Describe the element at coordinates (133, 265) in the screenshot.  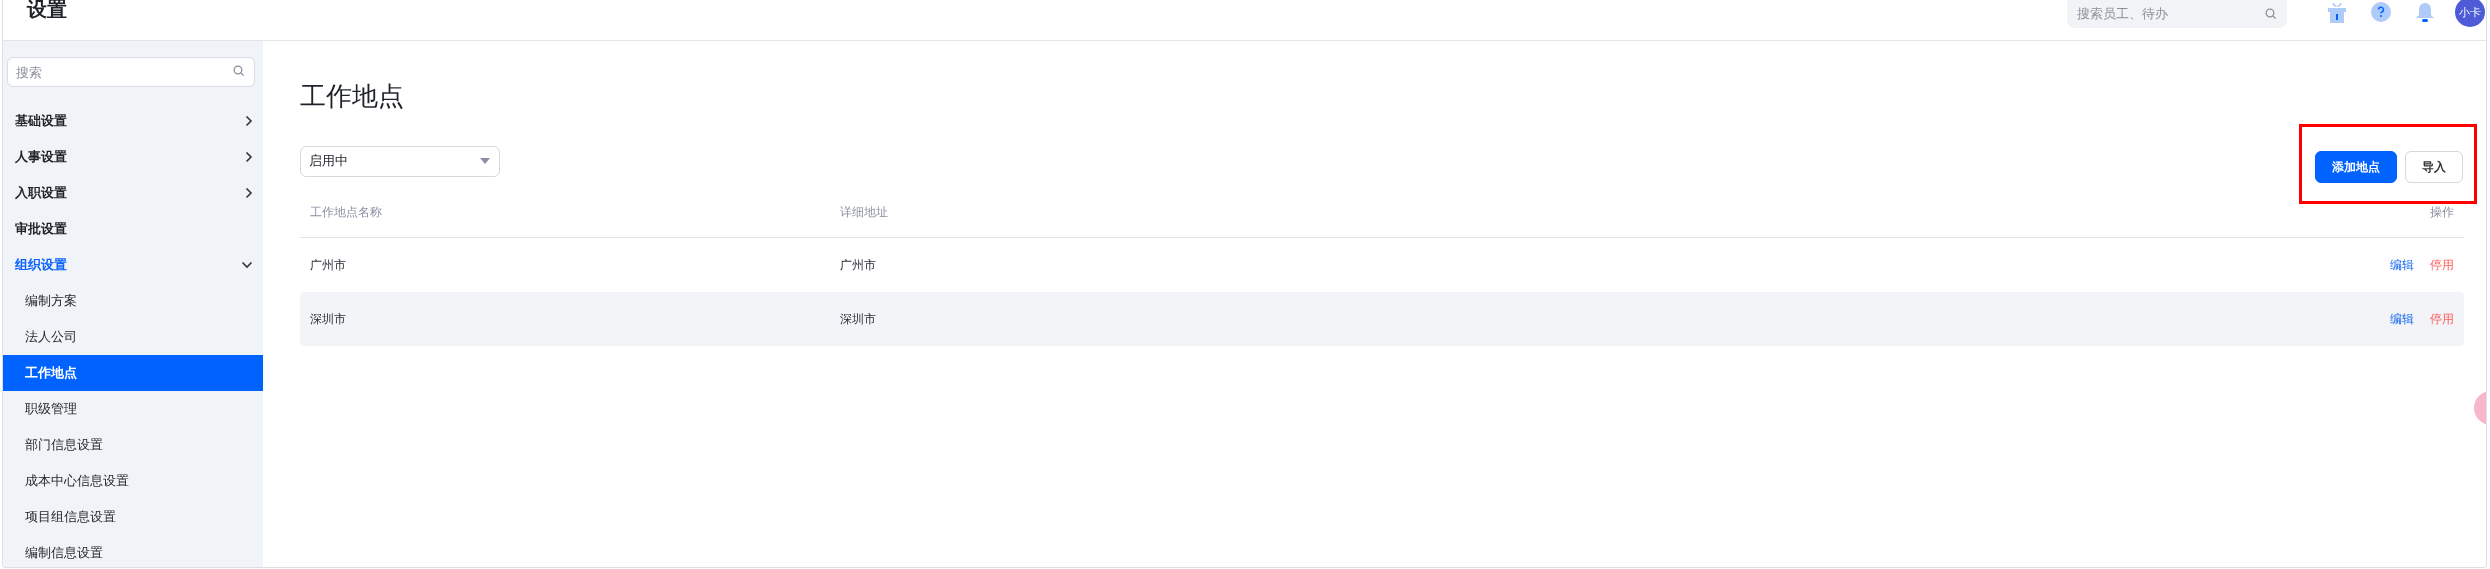
I see `sidebar-item: 组织设置` at that location.